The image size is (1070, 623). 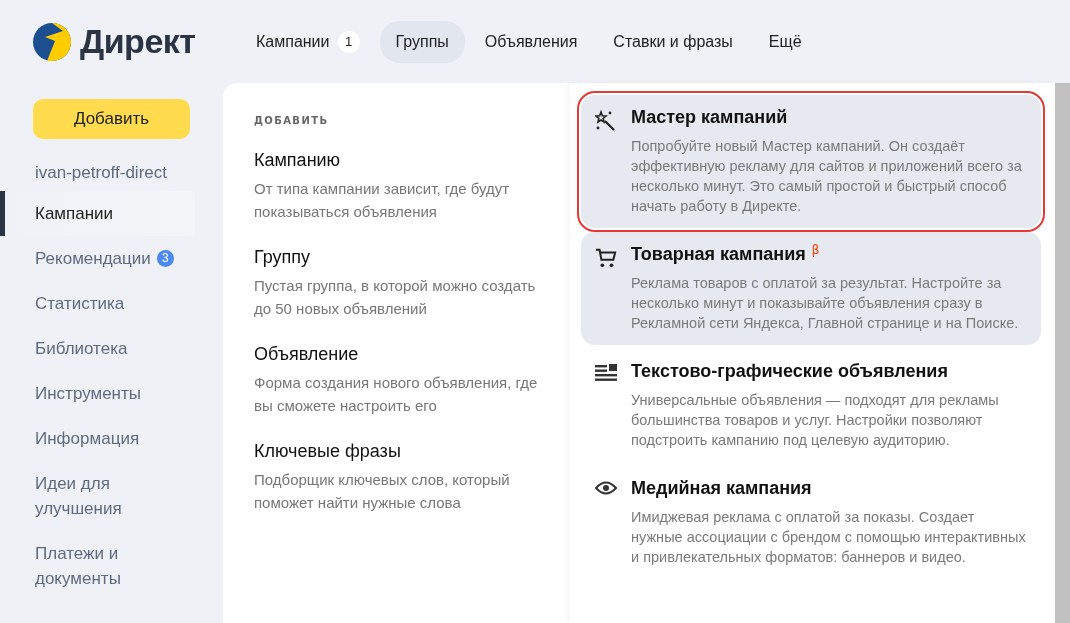 What do you see at coordinates (138, 41) in the screenshot?
I see `logo-text: Директ` at bounding box center [138, 41].